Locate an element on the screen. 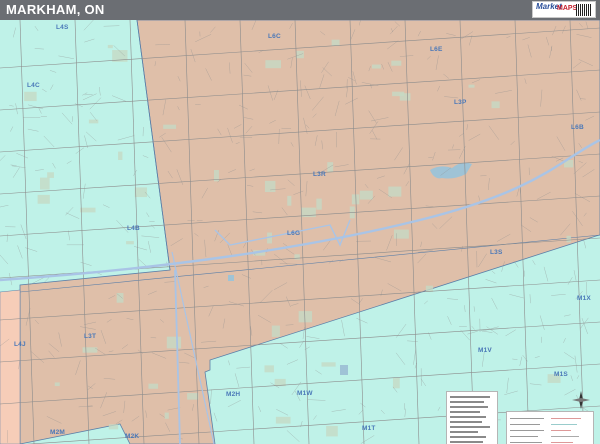  postal-label: M1S is located at coordinates (561, 374).